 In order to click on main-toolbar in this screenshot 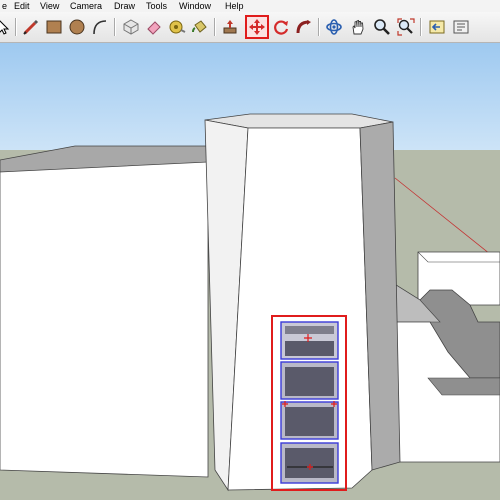, I will do `click(250, 27)`.